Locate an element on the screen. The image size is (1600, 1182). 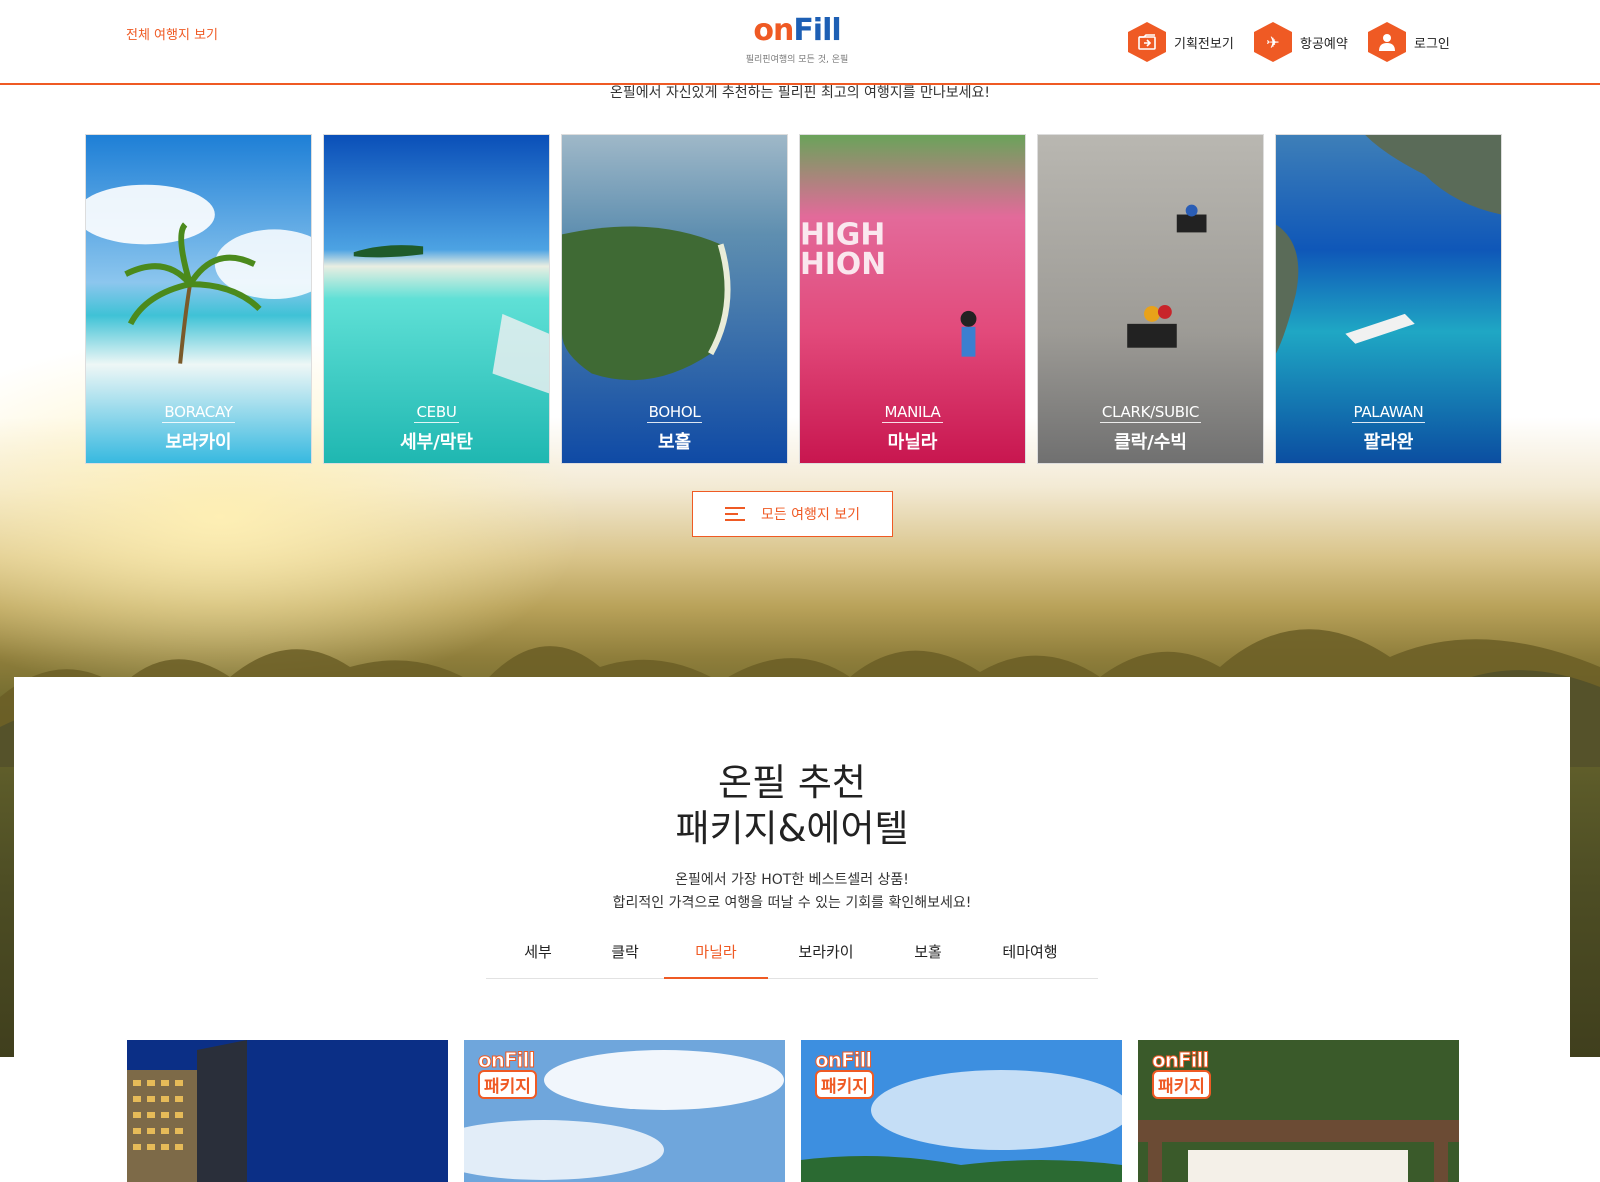
destination-card-clark-subic: CLARK/SUBIC 클락/수빅 is located at coordinates (1150, 299).